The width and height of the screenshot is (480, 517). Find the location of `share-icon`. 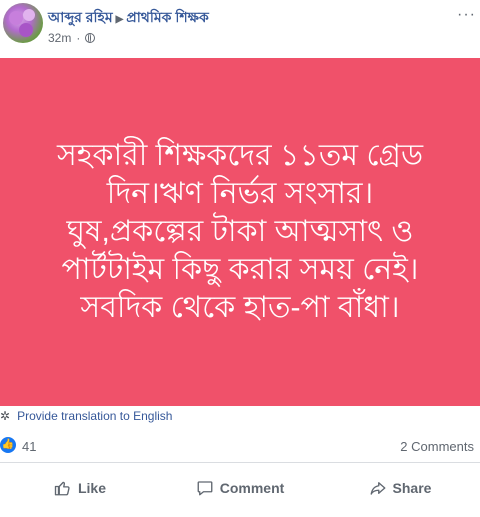

share-icon is located at coordinates (377, 488).